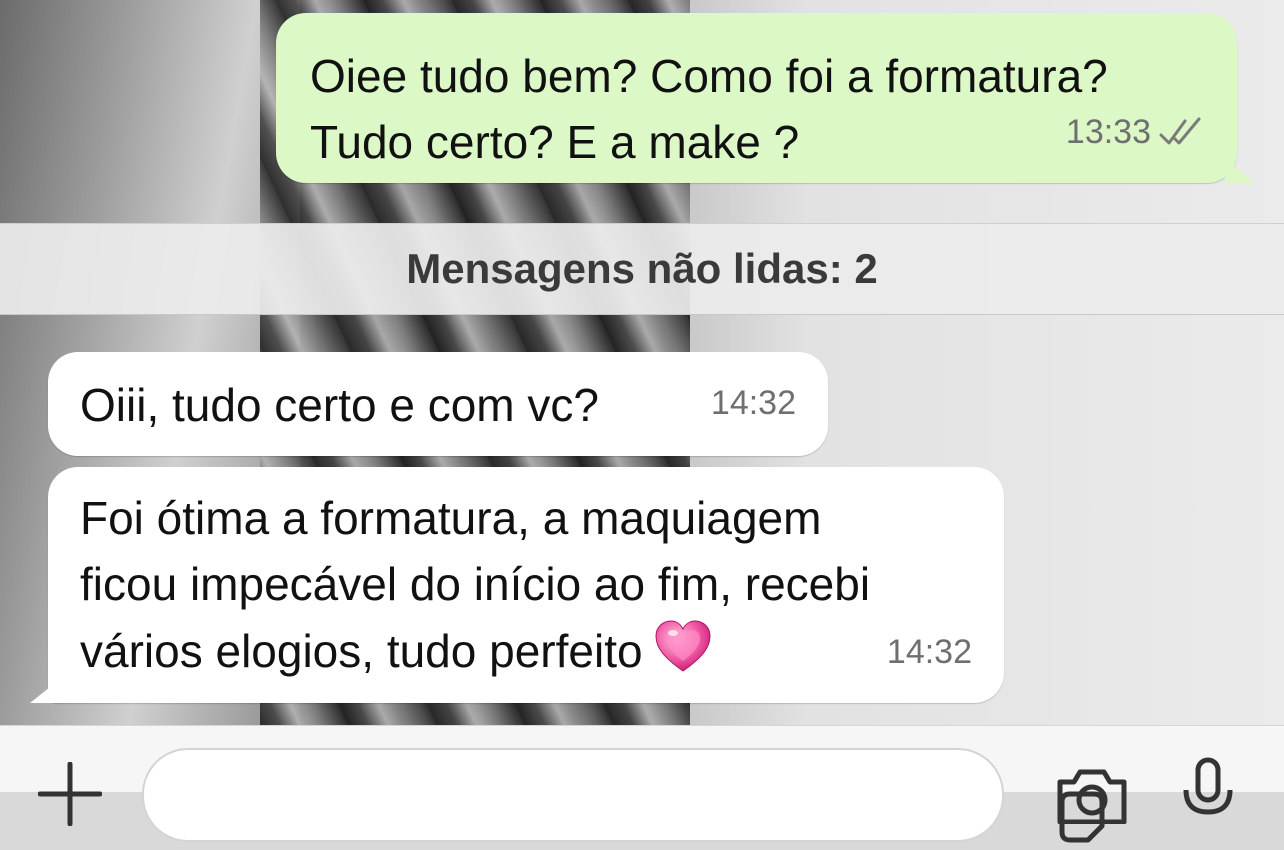  What do you see at coordinates (709, 76) in the screenshot?
I see `message-line: Oiee tudo bem? Como foi a formatura?` at bounding box center [709, 76].